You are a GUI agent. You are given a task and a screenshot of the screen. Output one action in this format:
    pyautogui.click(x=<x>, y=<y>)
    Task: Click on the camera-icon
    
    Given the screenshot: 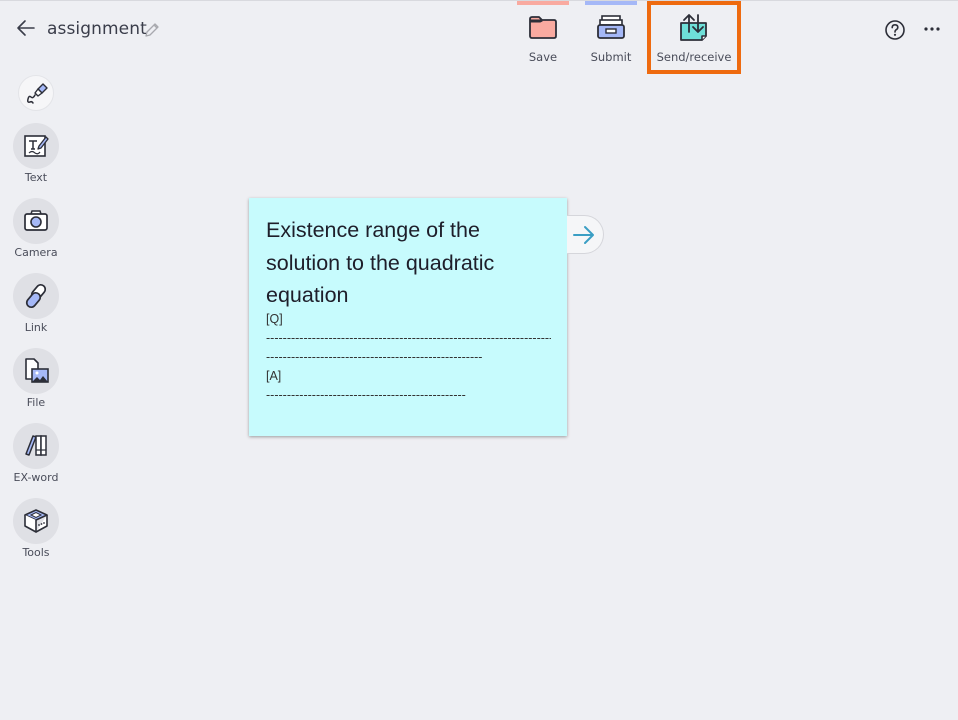 What is the action you would take?
    pyautogui.click(x=36, y=220)
    